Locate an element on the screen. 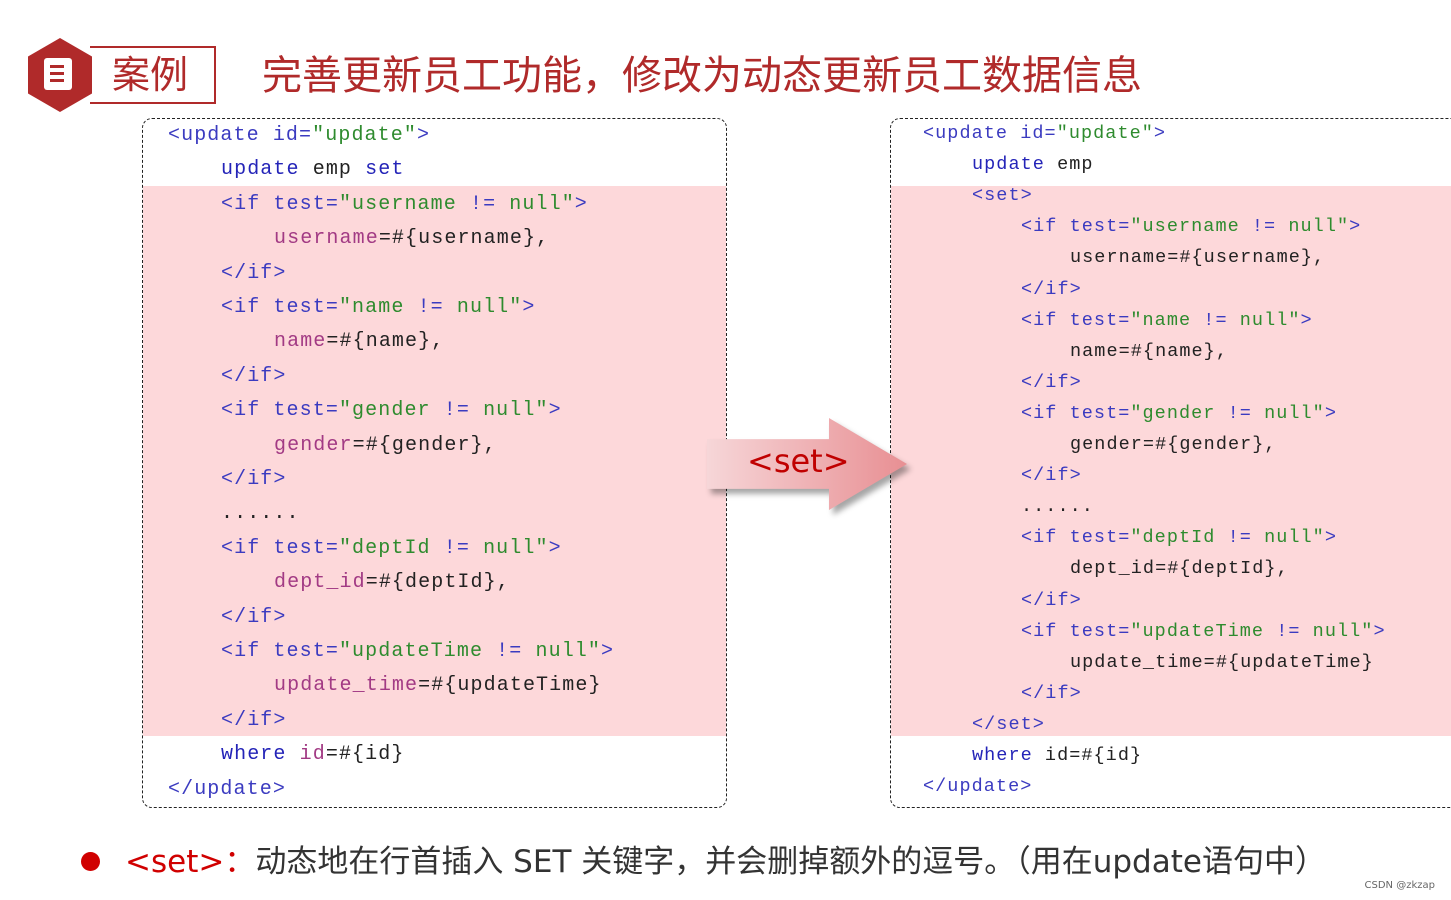 The height and width of the screenshot is (900, 1451). credit-watermark: CSDN @zkzap is located at coordinates (1399, 885).